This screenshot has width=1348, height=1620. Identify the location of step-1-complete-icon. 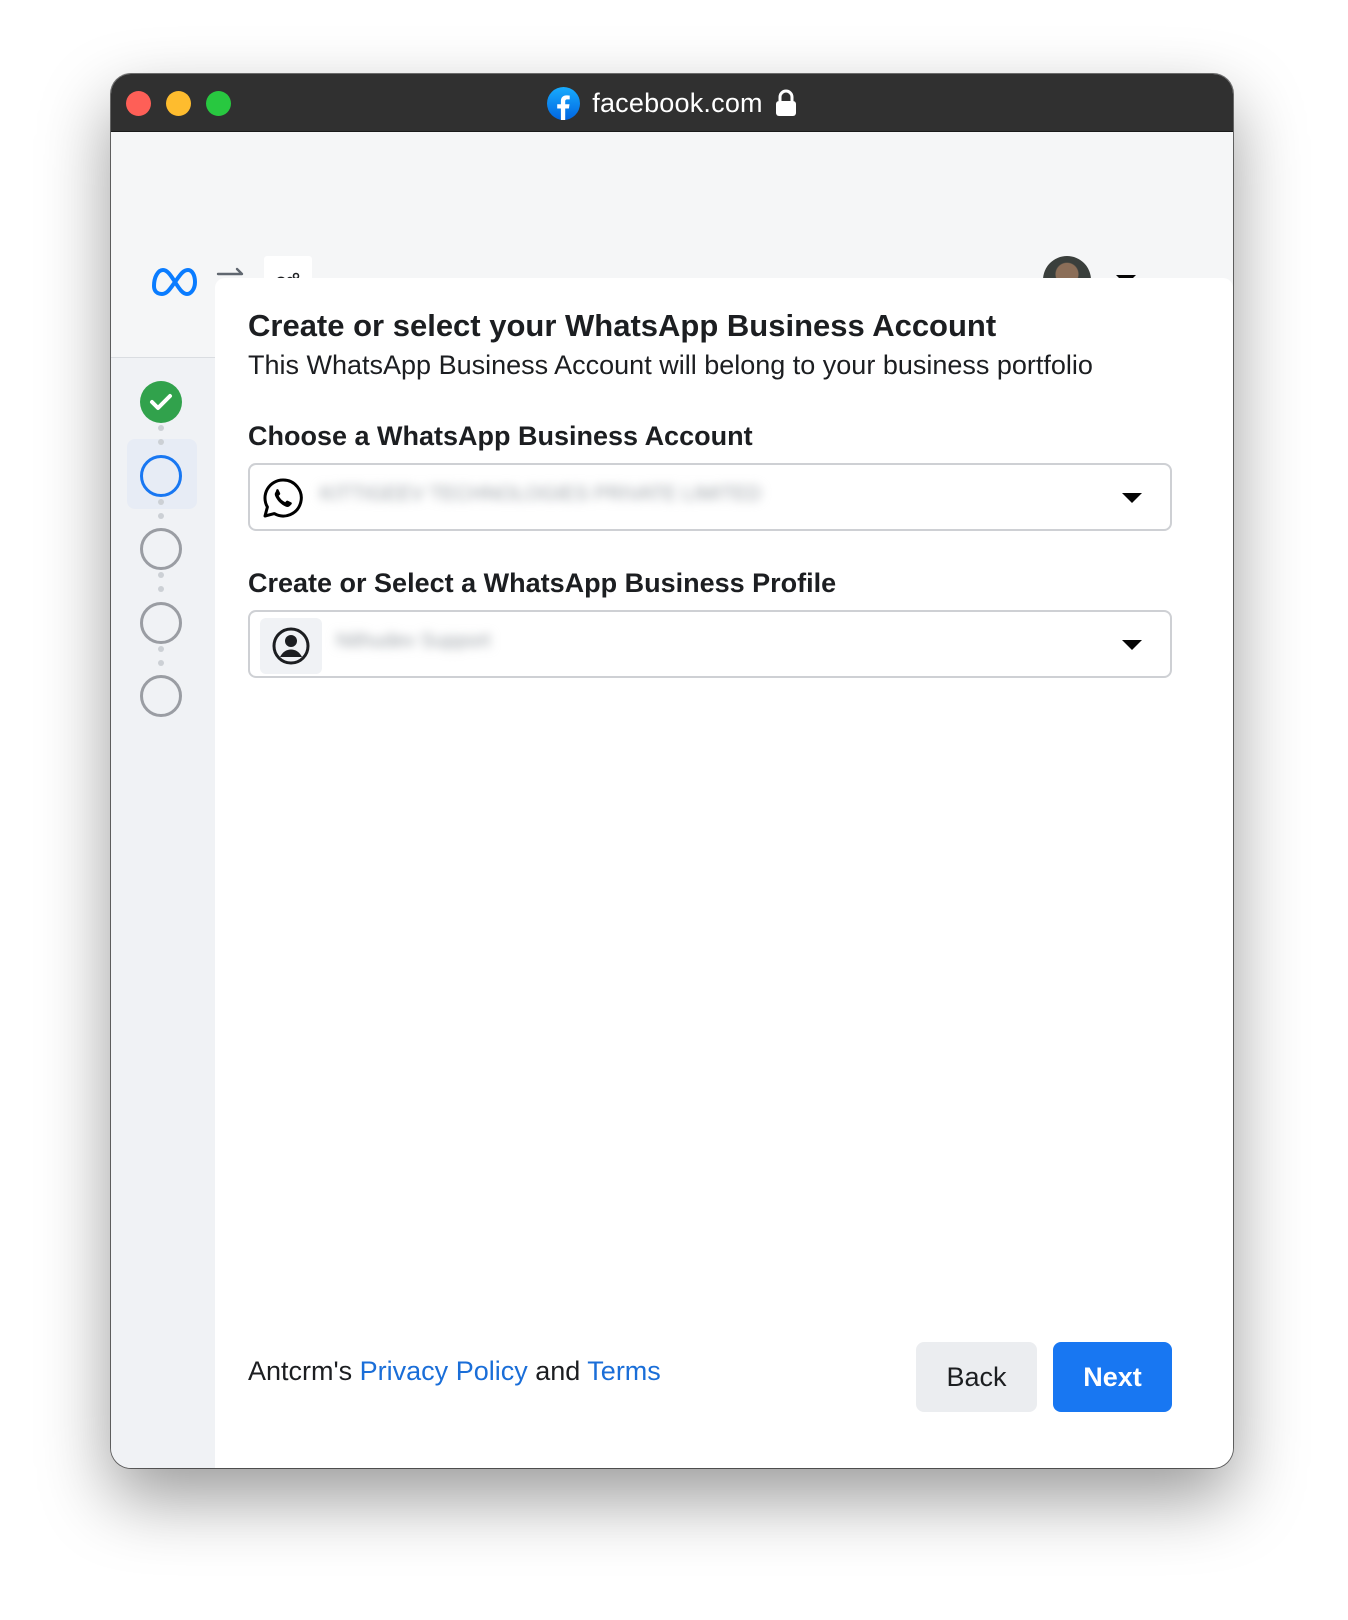
(161, 402).